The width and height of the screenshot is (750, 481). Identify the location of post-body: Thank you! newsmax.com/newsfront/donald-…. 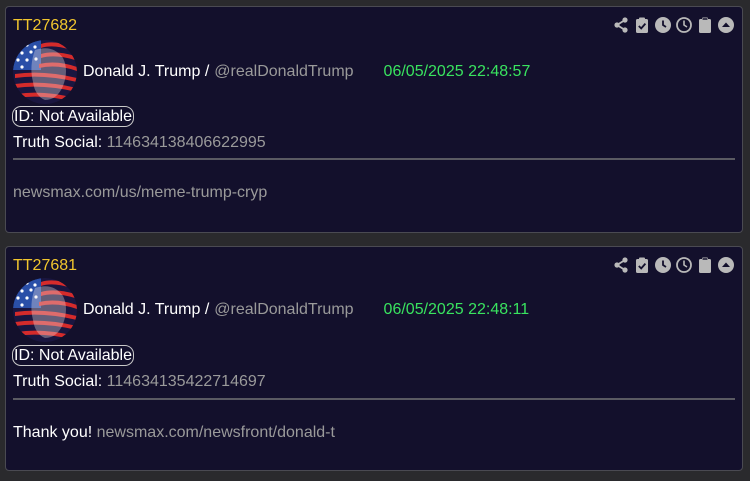
(174, 433).